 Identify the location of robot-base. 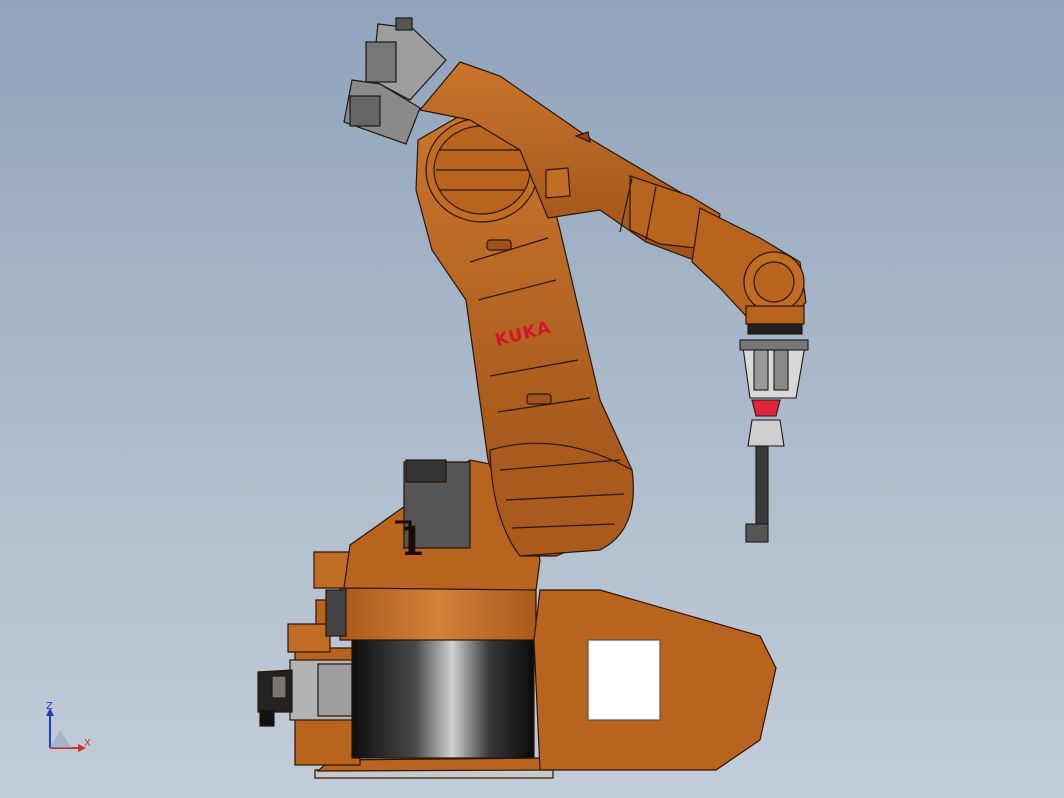
(517, 683).